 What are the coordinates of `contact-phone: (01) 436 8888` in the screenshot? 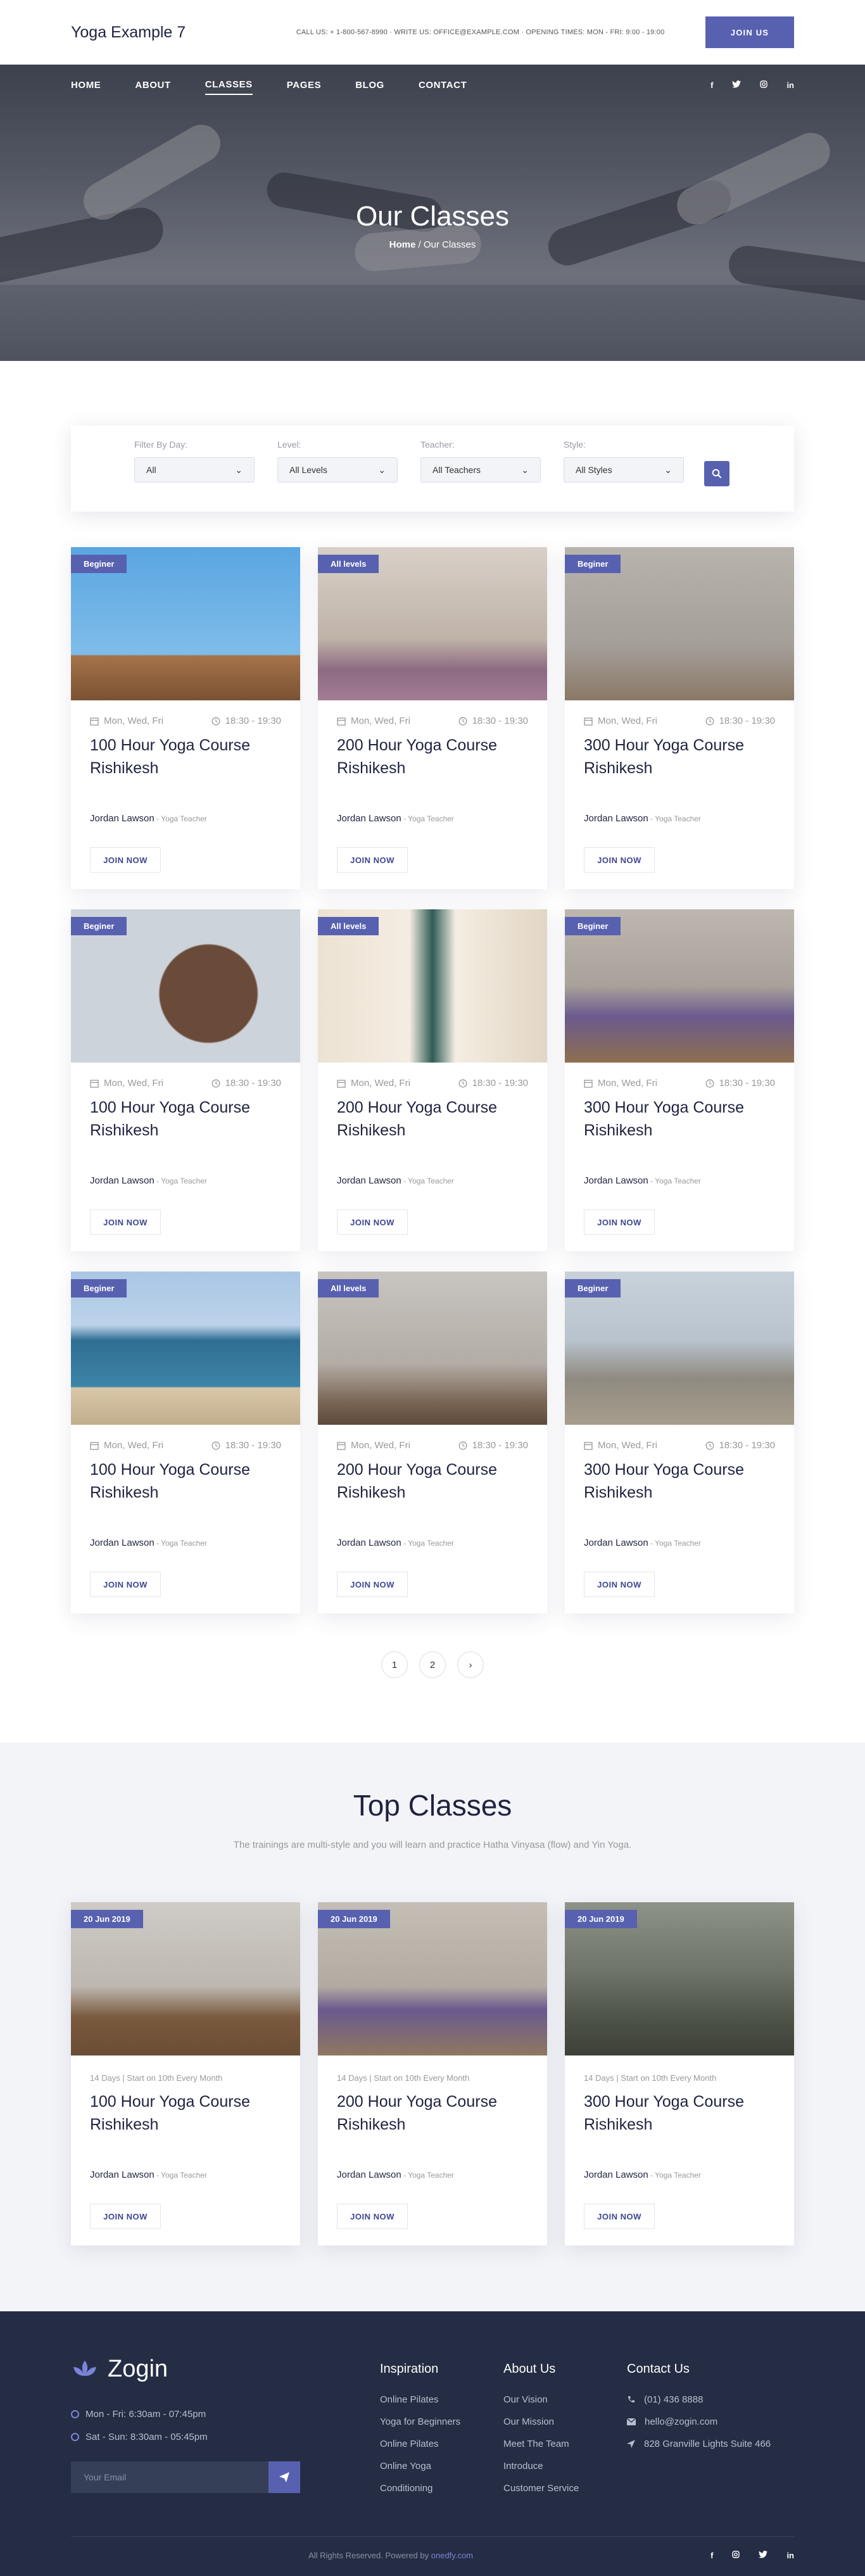 It's located at (699, 2399).